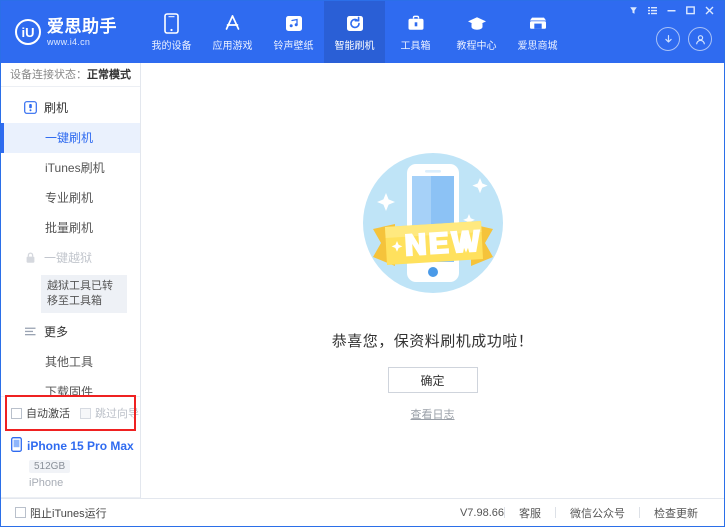  What do you see at coordinates (476, 46) in the screenshot?
I see `nav-tab-label: 教程中心` at bounding box center [476, 46].